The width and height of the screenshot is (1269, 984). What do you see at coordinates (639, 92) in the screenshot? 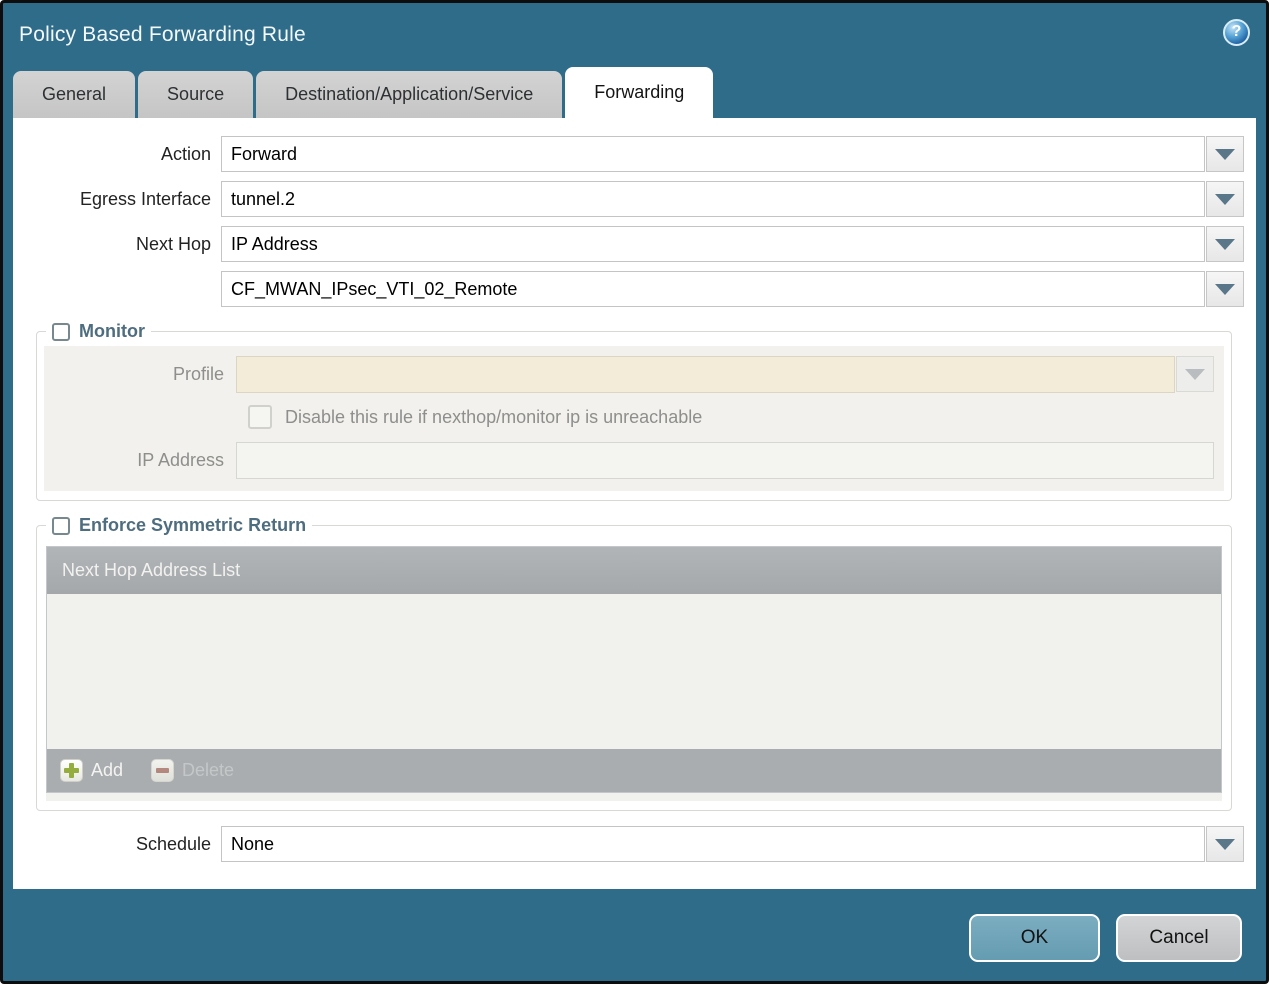
I see `tab-forwarding: Forwarding` at bounding box center [639, 92].